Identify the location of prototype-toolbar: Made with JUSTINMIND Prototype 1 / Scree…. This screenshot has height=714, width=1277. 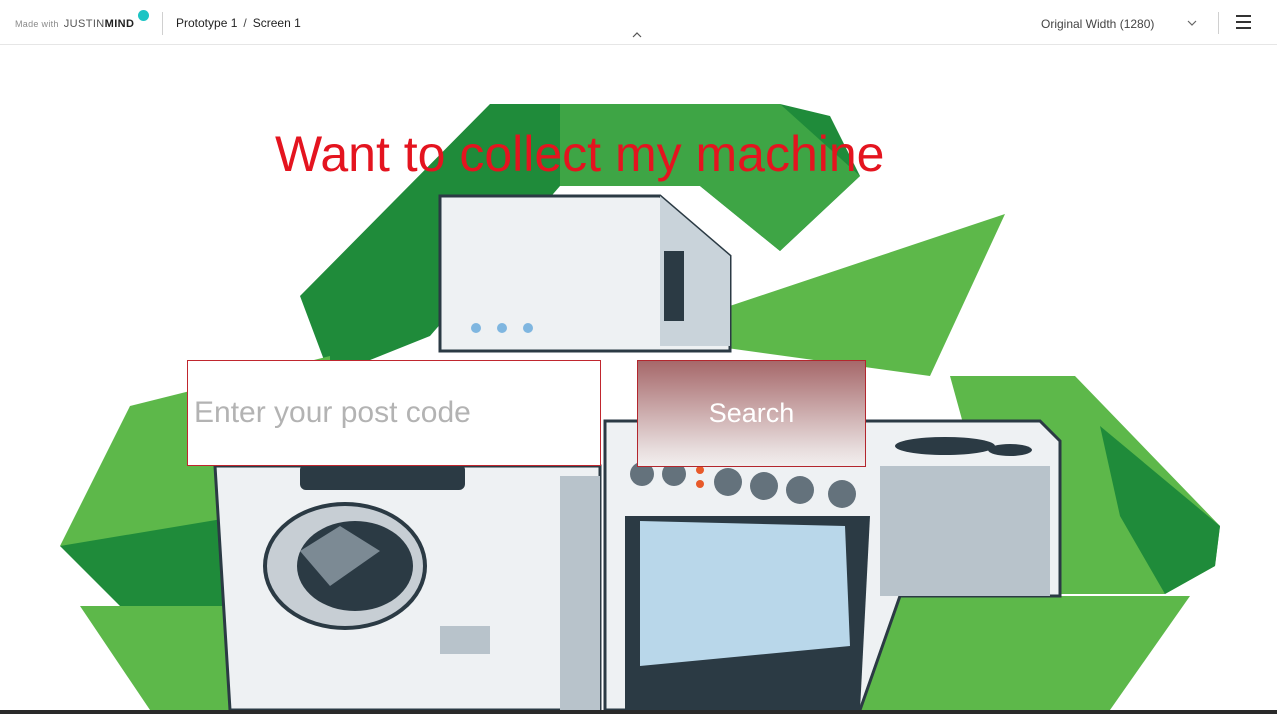
(638, 22).